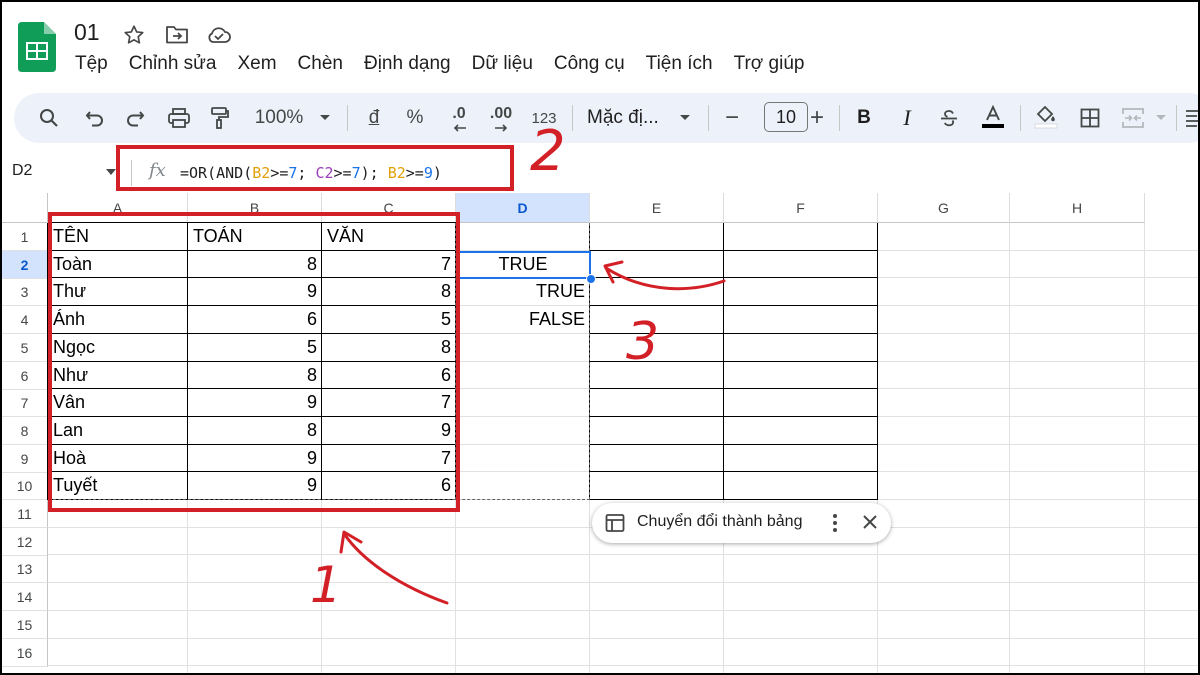 The image size is (1200, 675). Describe the element at coordinates (501, 118) in the screenshot. I see `increase-decimal-button: .00` at that location.